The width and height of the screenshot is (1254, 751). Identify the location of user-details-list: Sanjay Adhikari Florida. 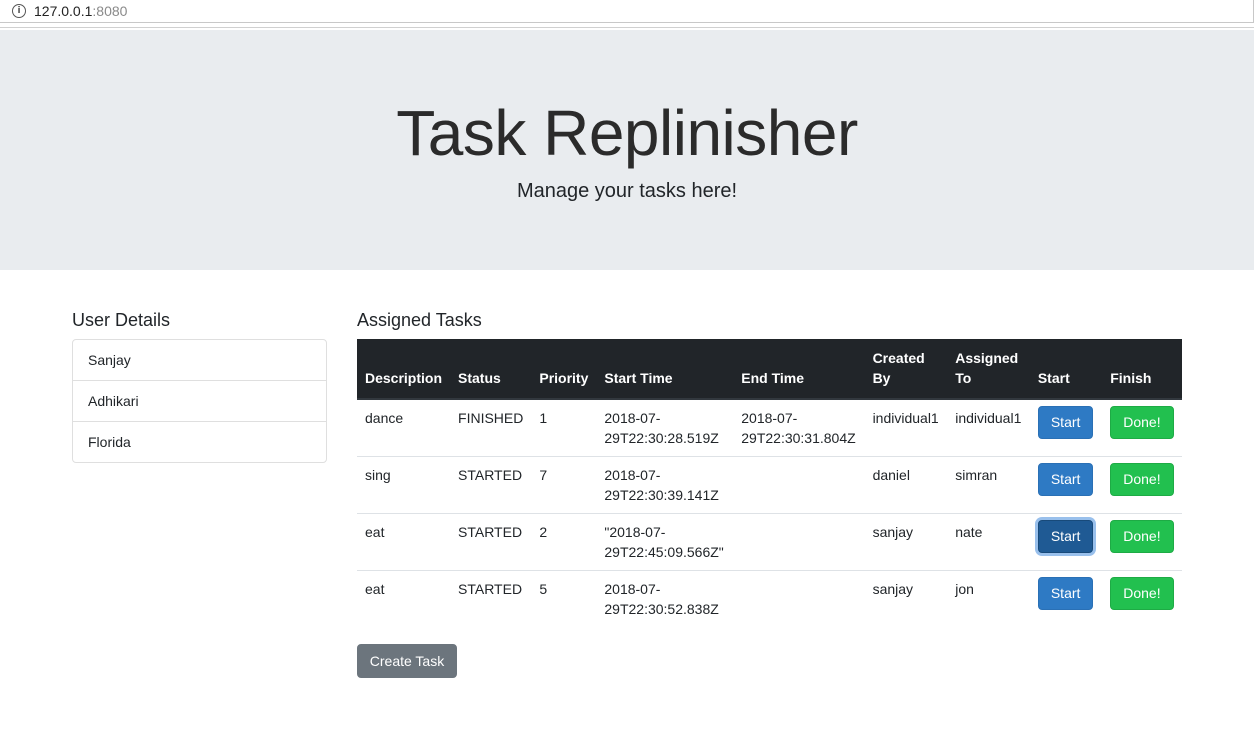
(199, 401).